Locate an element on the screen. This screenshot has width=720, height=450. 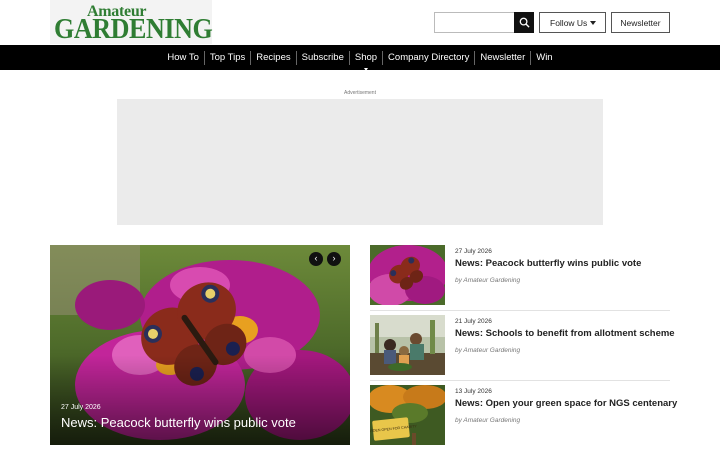
hero-date: 27 July 2026 is located at coordinates (81, 407).